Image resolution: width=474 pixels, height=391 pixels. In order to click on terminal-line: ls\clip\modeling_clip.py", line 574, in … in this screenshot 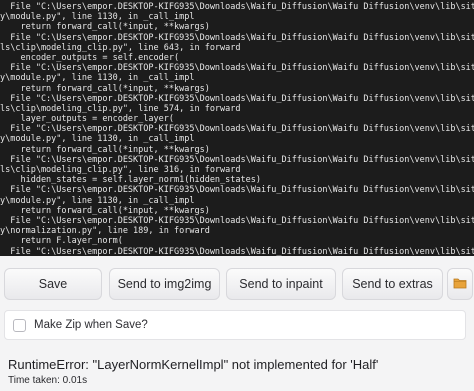, I will do `click(120, 108)`.